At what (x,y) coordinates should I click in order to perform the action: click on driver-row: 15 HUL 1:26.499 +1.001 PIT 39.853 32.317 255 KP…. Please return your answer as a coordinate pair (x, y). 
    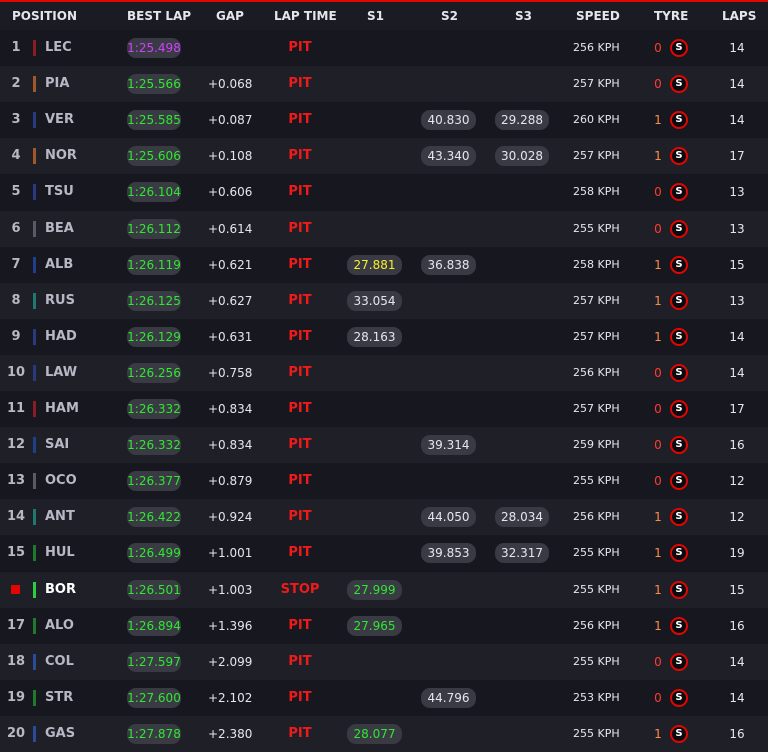
    Looking at the image, I should click on (384, 553).